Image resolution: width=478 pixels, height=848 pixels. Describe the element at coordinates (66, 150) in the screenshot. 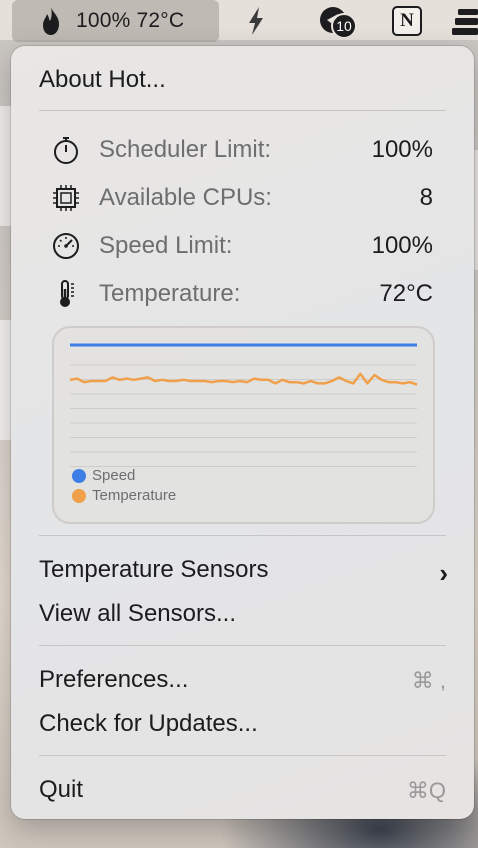

I see `stopwatch-icon` at that location.